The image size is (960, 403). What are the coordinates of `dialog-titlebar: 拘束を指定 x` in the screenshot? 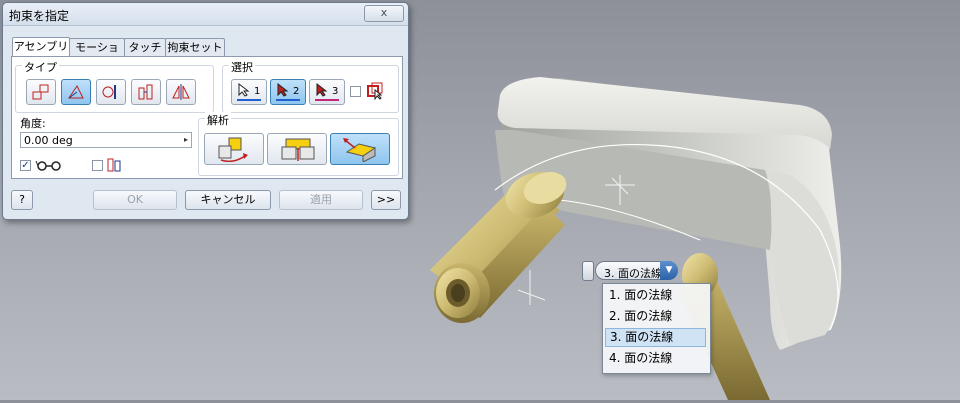 It's located at (205, 14).